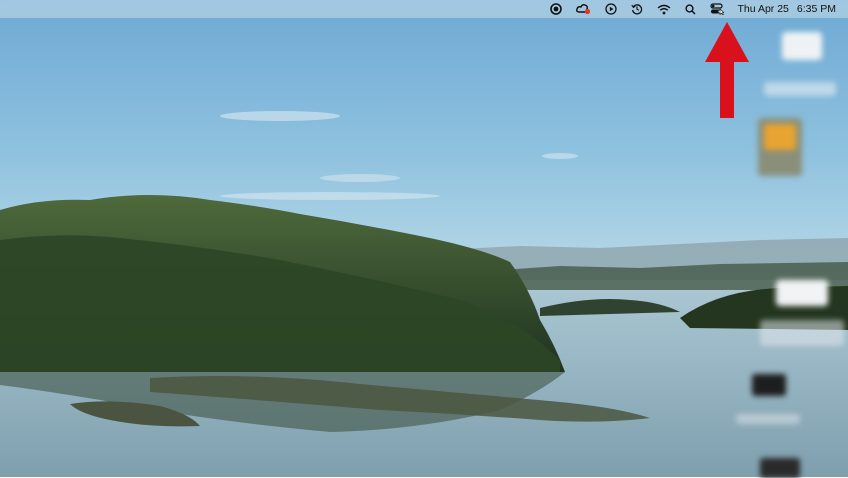 This screenshot has width=848, height=478. What do you see at coordinates (690, 9) in the screenshot?
I see `spotlight-search-icon` at bounding box center [690, 9].